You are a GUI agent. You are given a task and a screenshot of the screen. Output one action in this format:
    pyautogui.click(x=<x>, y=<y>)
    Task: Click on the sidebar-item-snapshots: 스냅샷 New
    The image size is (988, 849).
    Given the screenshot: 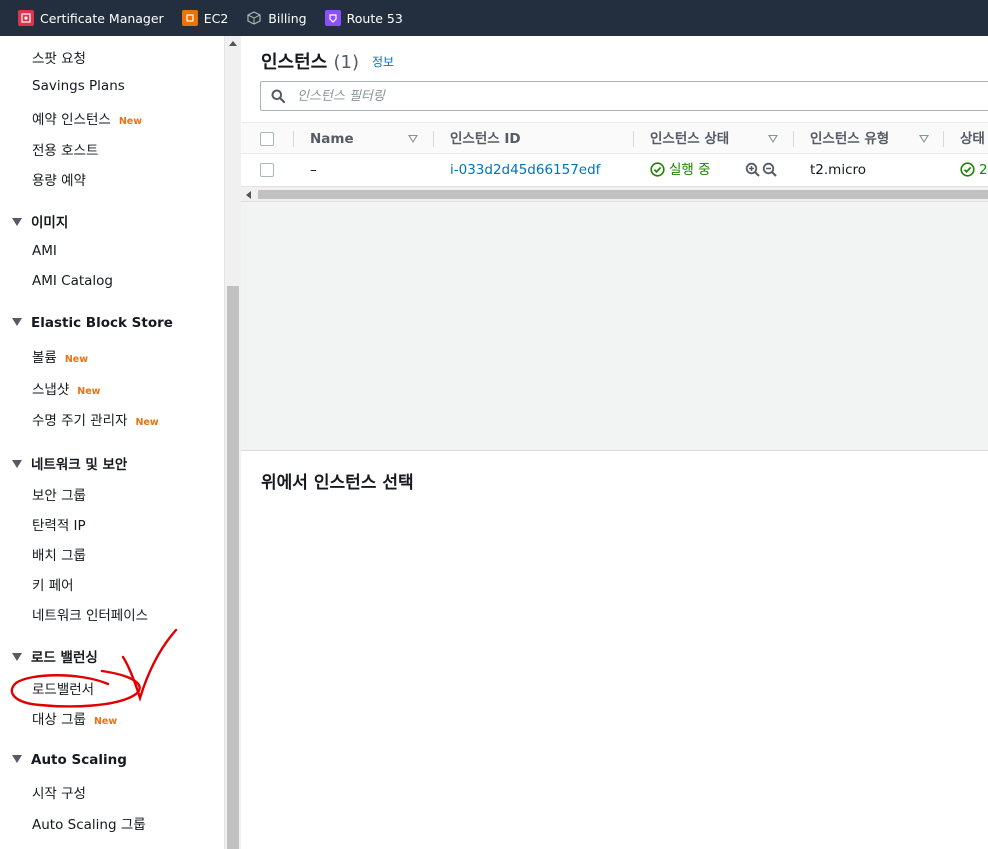 What is the action you would take?
    pyautogui.click(x=66, y=388)
    